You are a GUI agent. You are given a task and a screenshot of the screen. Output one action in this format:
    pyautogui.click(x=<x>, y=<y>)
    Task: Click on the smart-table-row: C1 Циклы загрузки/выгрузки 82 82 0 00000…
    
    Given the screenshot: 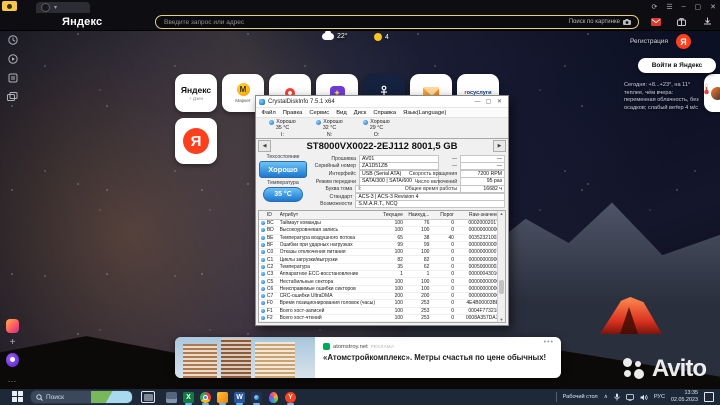 What is the action you would take?
    pyautogui.click(x=382, y=260)
    